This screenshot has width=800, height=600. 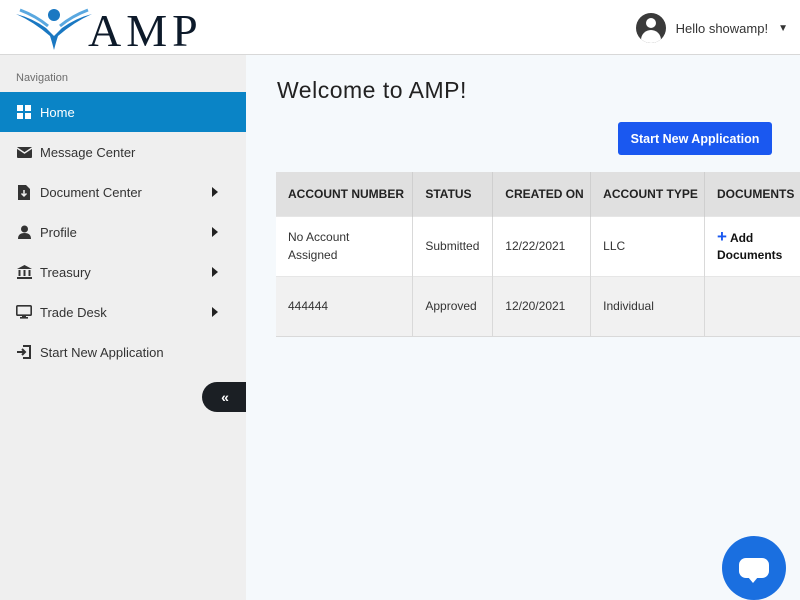 I want to click on sidebar-item-label: Profile, so click(x=58, y=232).